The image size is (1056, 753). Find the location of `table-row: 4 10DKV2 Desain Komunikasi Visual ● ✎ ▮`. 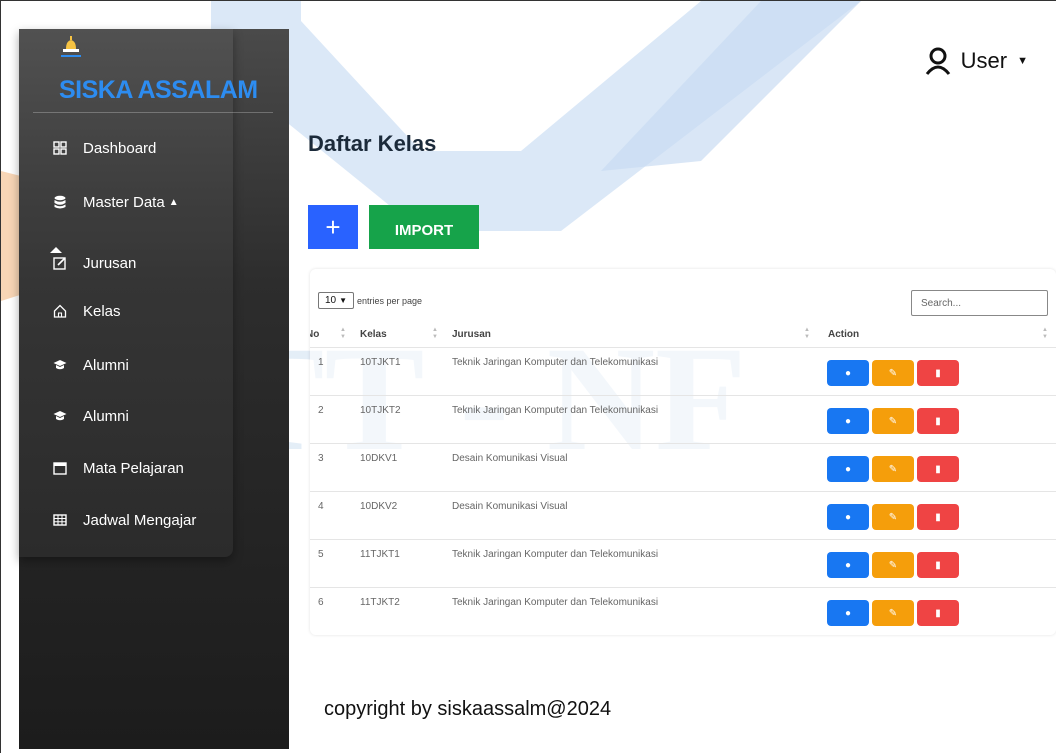

table-row: 4 10DKV2 Desain Komunikasi Visual ● ✎ ▮ is located at coordinates (683, 515).